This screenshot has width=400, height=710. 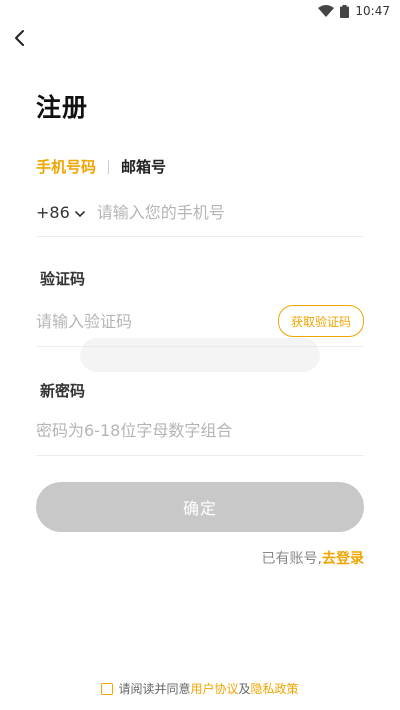 What do you see at coordinates (53, 212) in the screenshot?
I see `country-code-value: +86` at bounding box center [53, 212].